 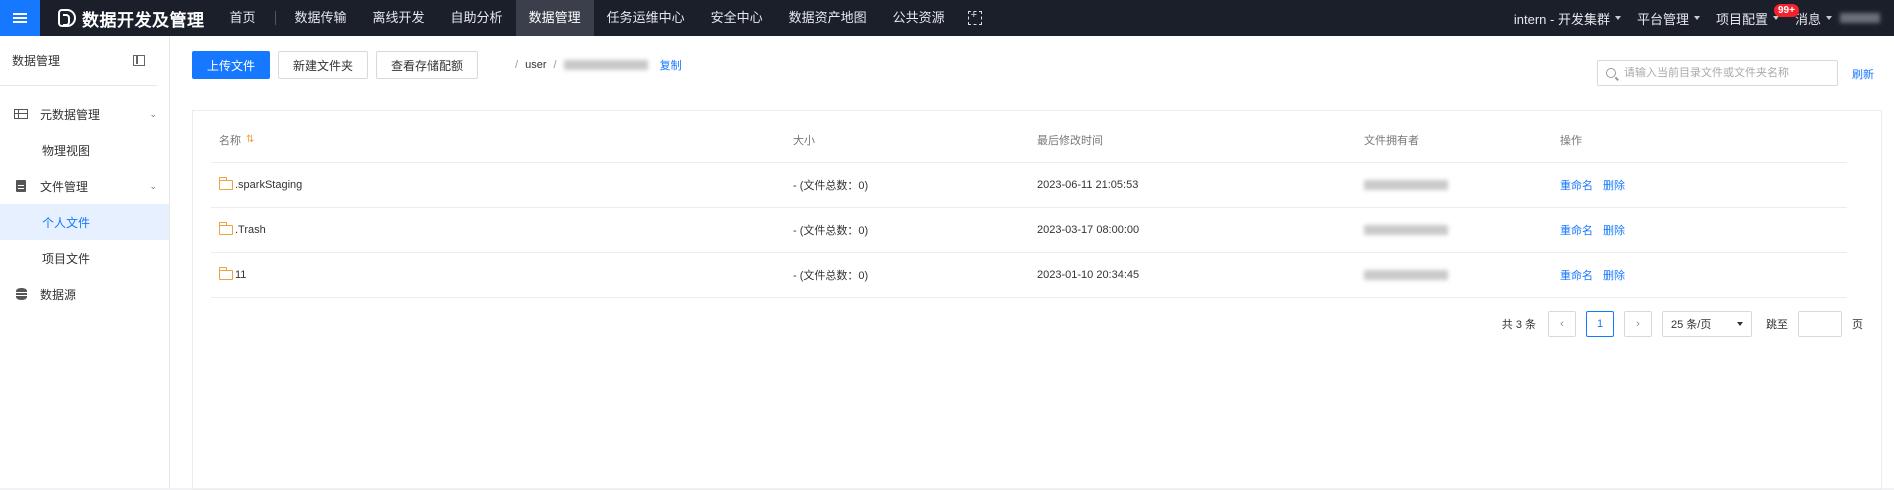 What do you see at coordinates (250, 139) in the screenshot?
I see `sort-icon: ⇅` at bounding box center [250, 139].